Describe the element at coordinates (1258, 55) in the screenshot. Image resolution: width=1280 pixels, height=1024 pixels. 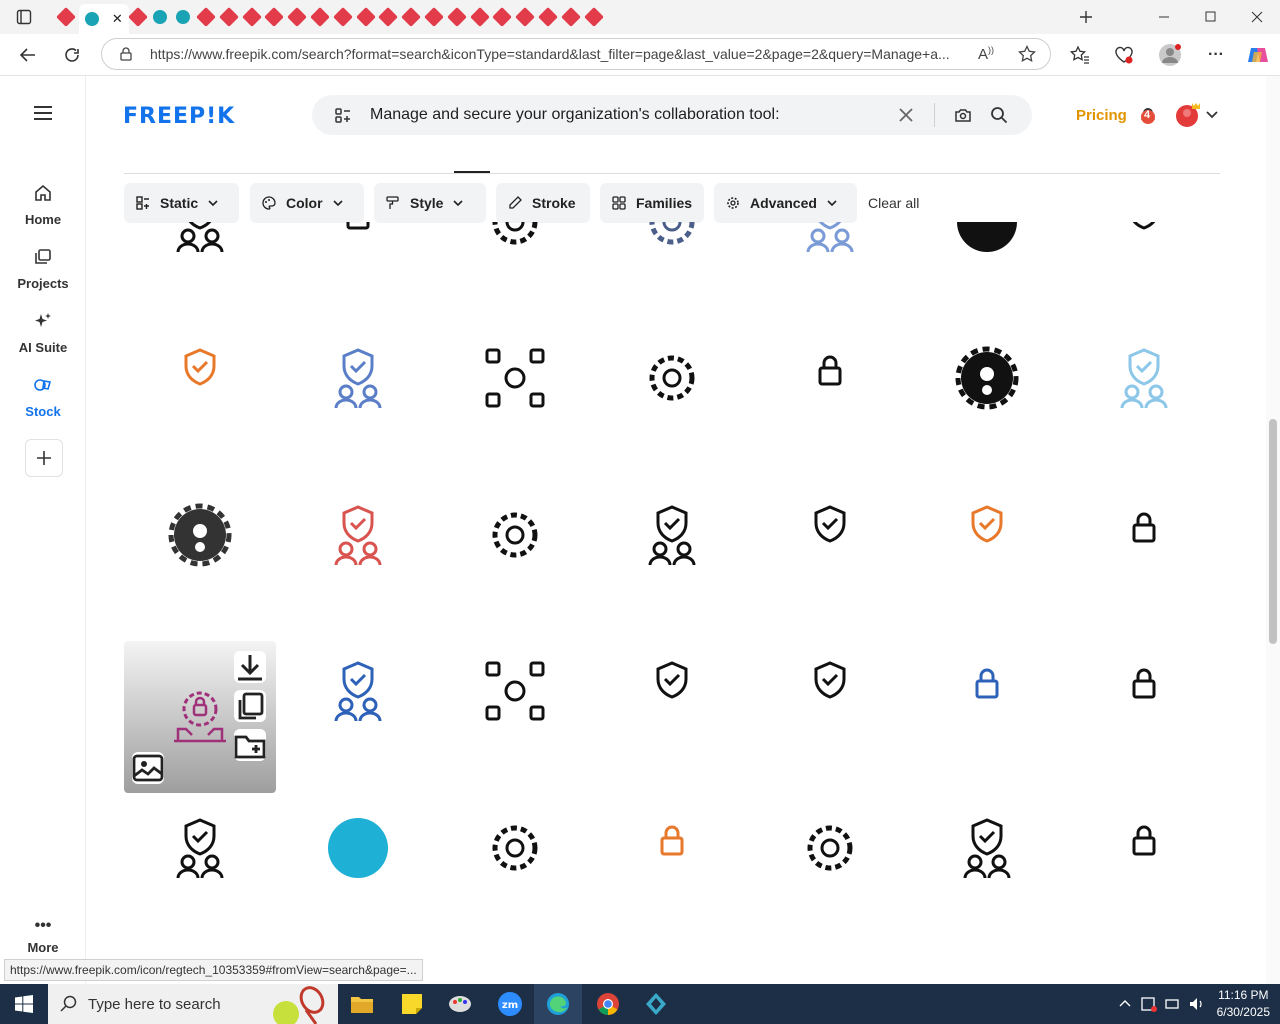
I see `copilot-icon` at that location.